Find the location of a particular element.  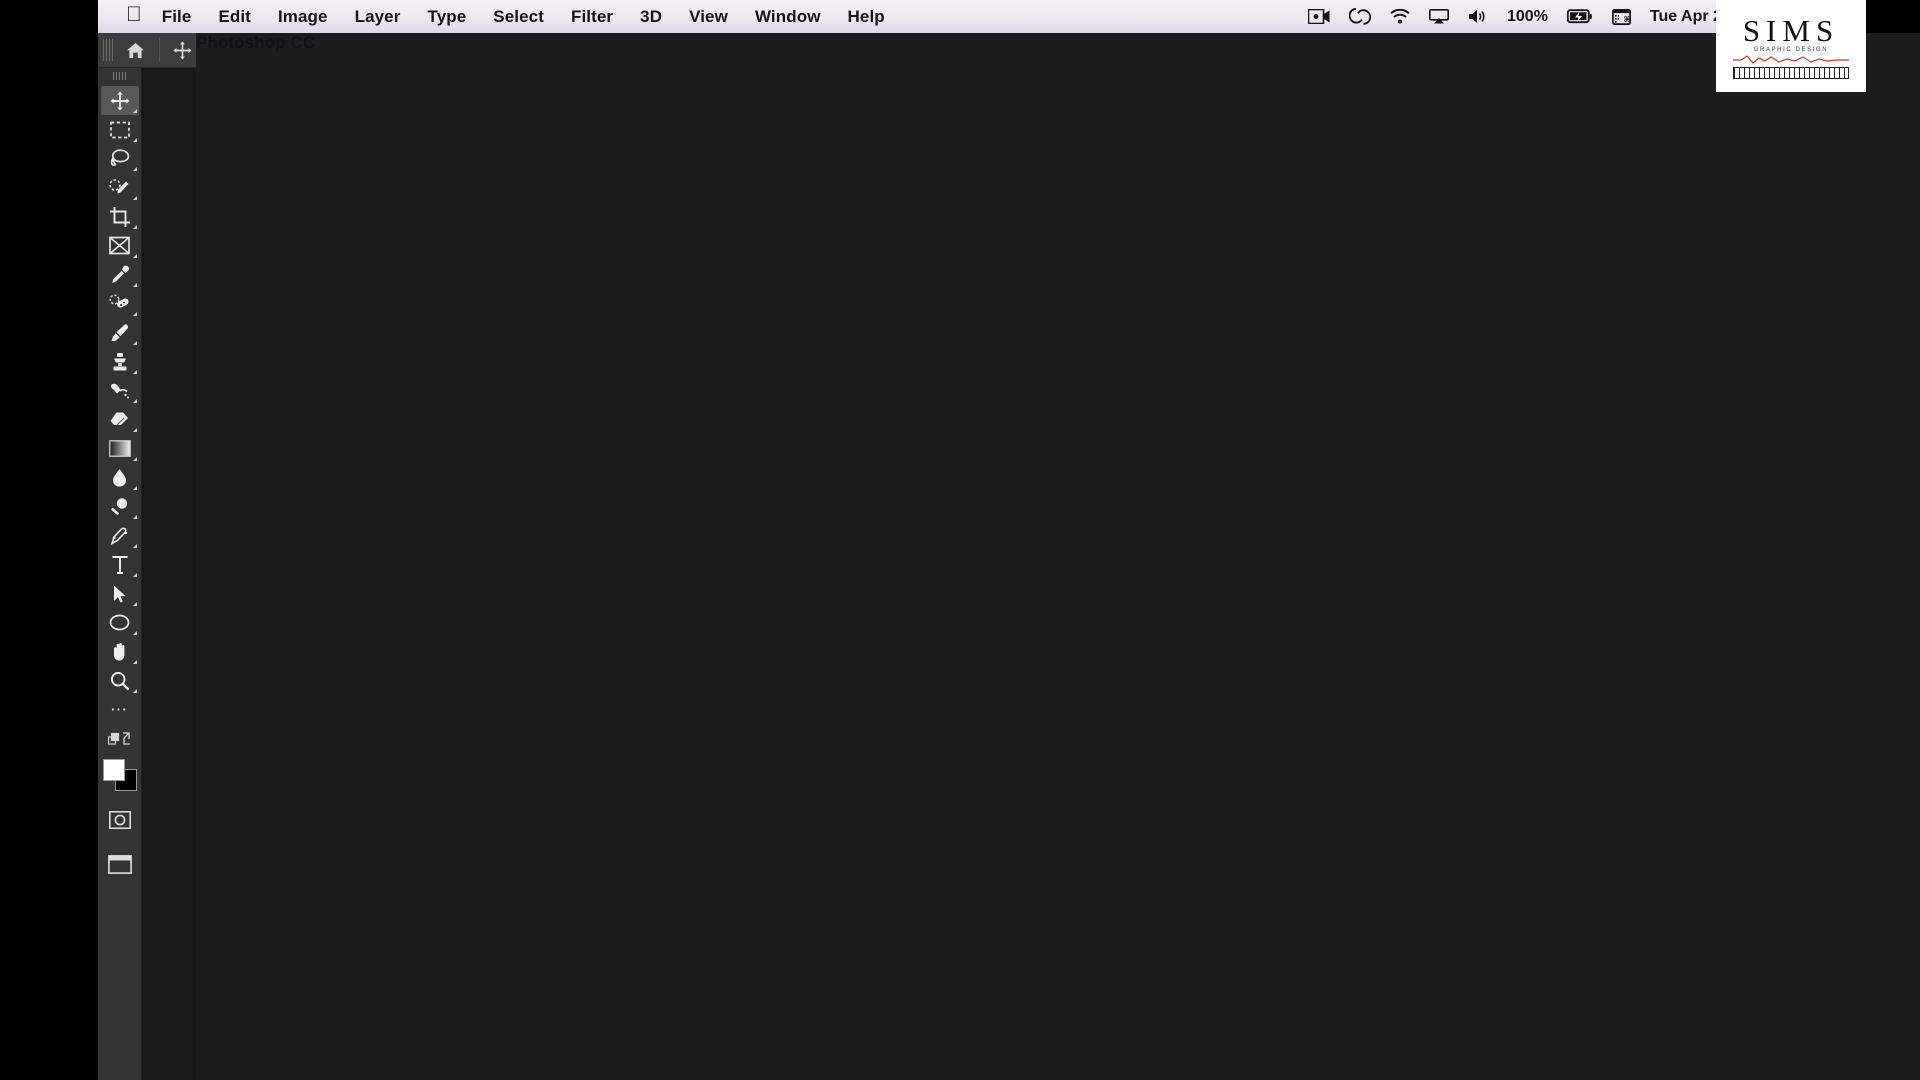

eraser-tool is located at coordinates (120, 419).